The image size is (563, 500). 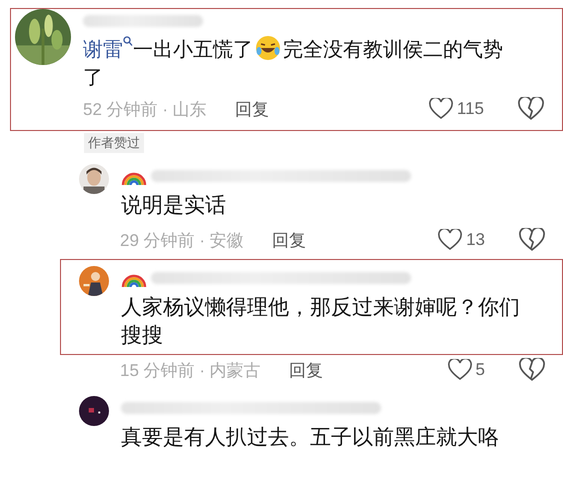 What do you see at coordinates (145, 109) in the screenshot?
I see `comment-time-location: 52 分钟前 · 山东` at bounding box center [145, 109].